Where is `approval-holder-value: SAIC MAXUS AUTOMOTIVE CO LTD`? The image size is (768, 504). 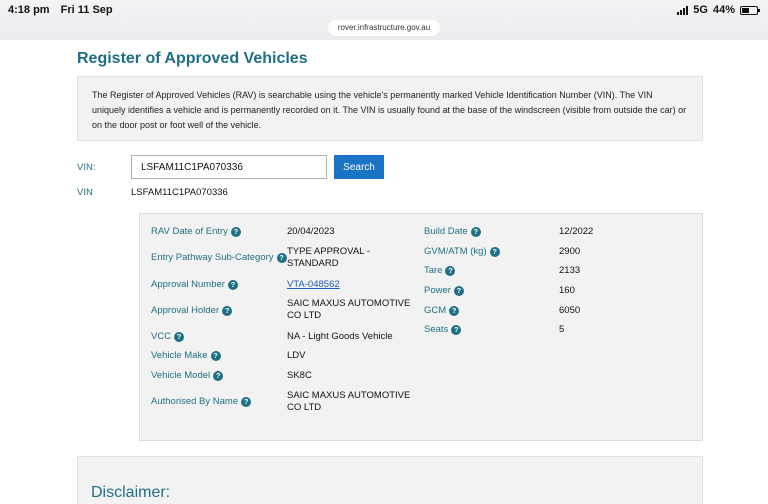
approval-holder-value: SAIC MAXUS AUTOMOTIVE CO LTD is located at coordinates (348, 310).